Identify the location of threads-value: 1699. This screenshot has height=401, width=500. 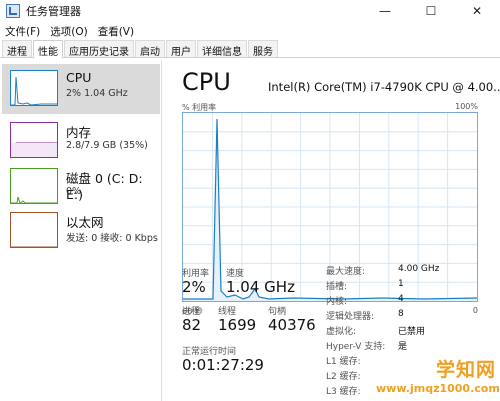
(237, 325).